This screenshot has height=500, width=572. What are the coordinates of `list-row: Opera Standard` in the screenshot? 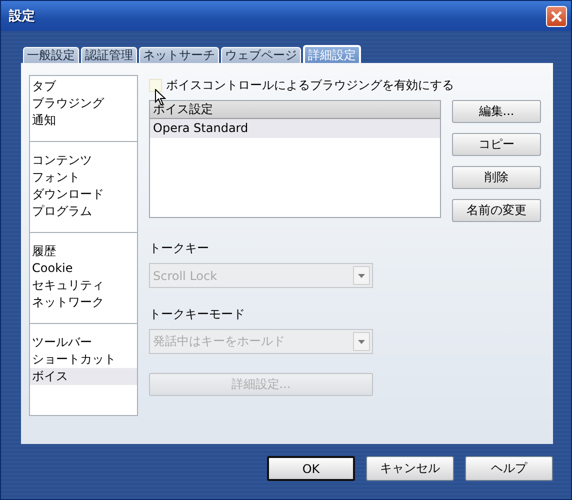 It's located at (295, 128).